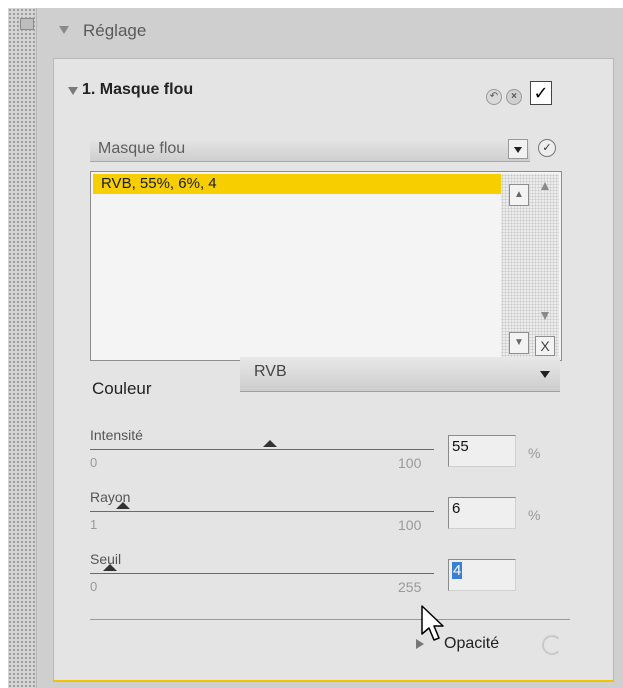 This screenshot has height=688, width=623. What do you see at coordinates (270, 371) in the screenshot?
I see `color-selected: RVB` at bounding box center [270, 371].